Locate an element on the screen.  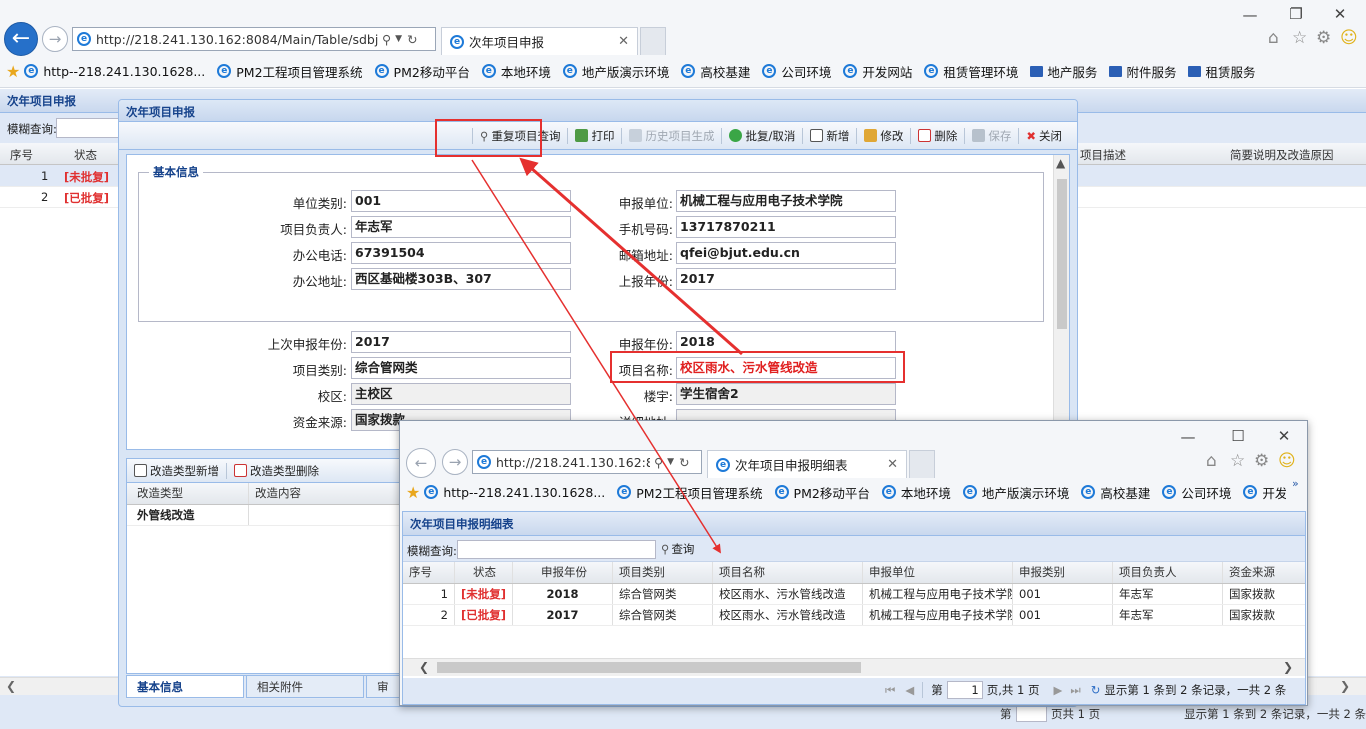
more-chevron-icon: » is located at coordinates (1295, 483).